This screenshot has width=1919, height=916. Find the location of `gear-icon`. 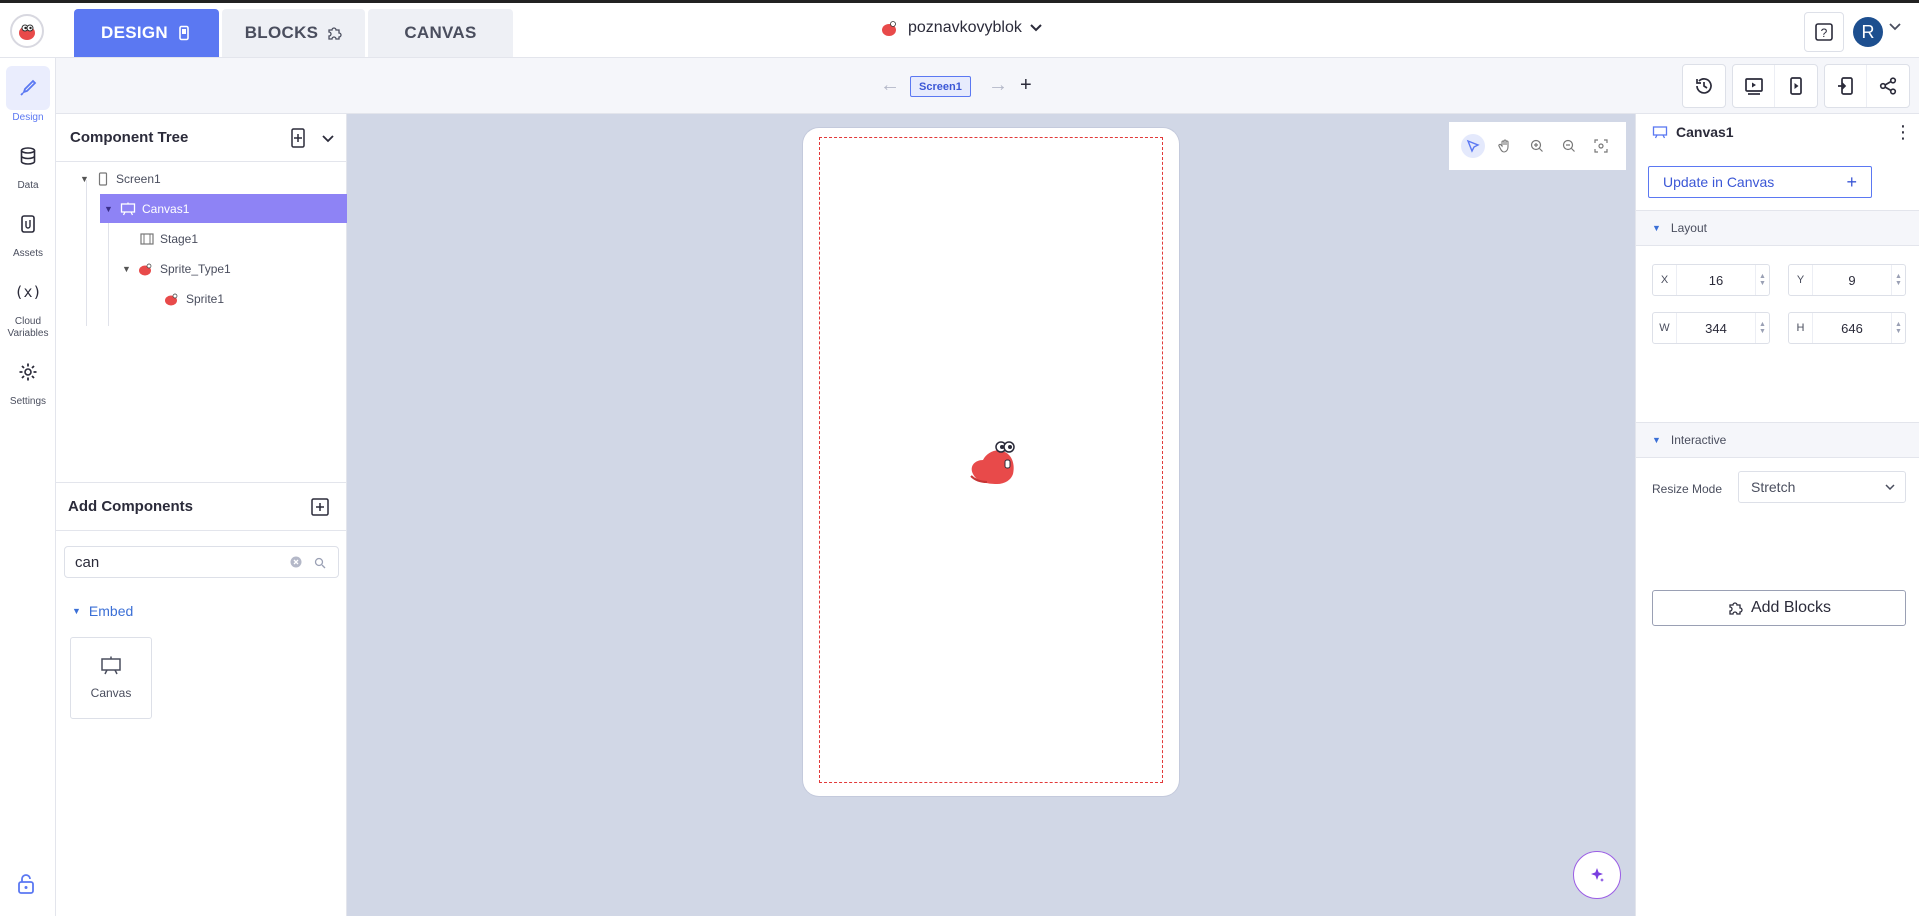

gear-icon is located at coordinates (28, 372).